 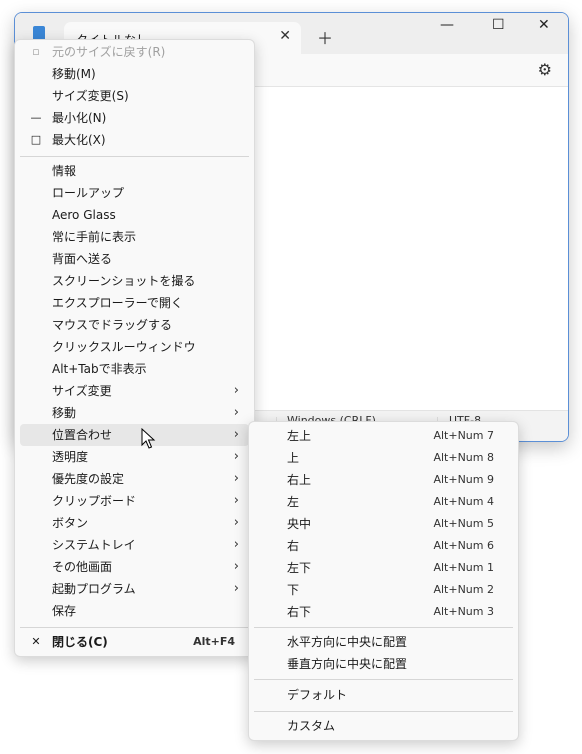 What do you see at coordinates (79, 140) in the screenshot?
I see `menu-item-label: 最大化(X)` at bounding box center [79, 140].